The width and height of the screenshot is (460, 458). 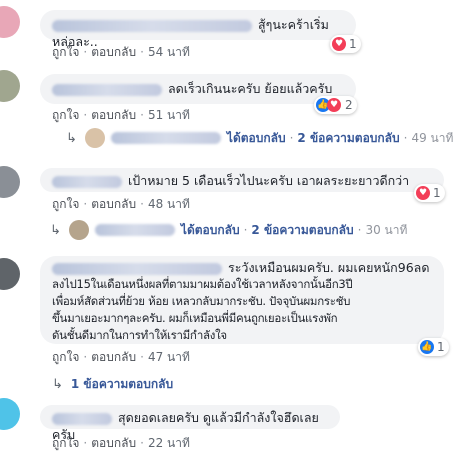 What do you see at coordinates (250, 88) in the screenshot?
I see `comment-text: ลดเร็วเกินนะครับ ย้อยแล้วครับ` at bounding box center [250, 88].